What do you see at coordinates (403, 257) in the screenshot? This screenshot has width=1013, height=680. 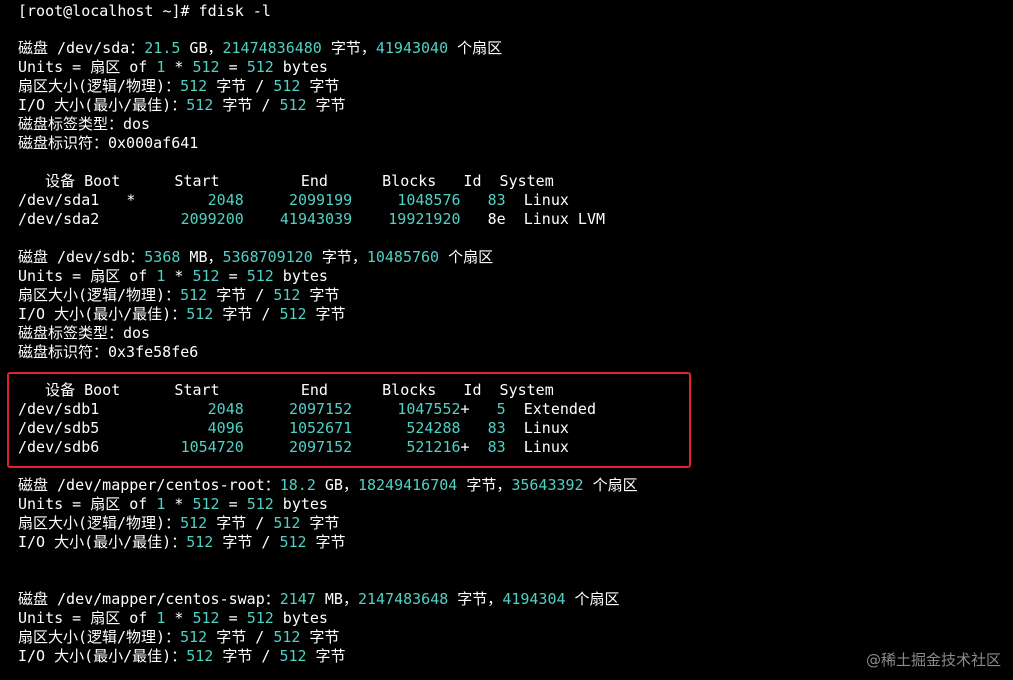 I see `number-value: 10485760` at bounding box center [403, 257].